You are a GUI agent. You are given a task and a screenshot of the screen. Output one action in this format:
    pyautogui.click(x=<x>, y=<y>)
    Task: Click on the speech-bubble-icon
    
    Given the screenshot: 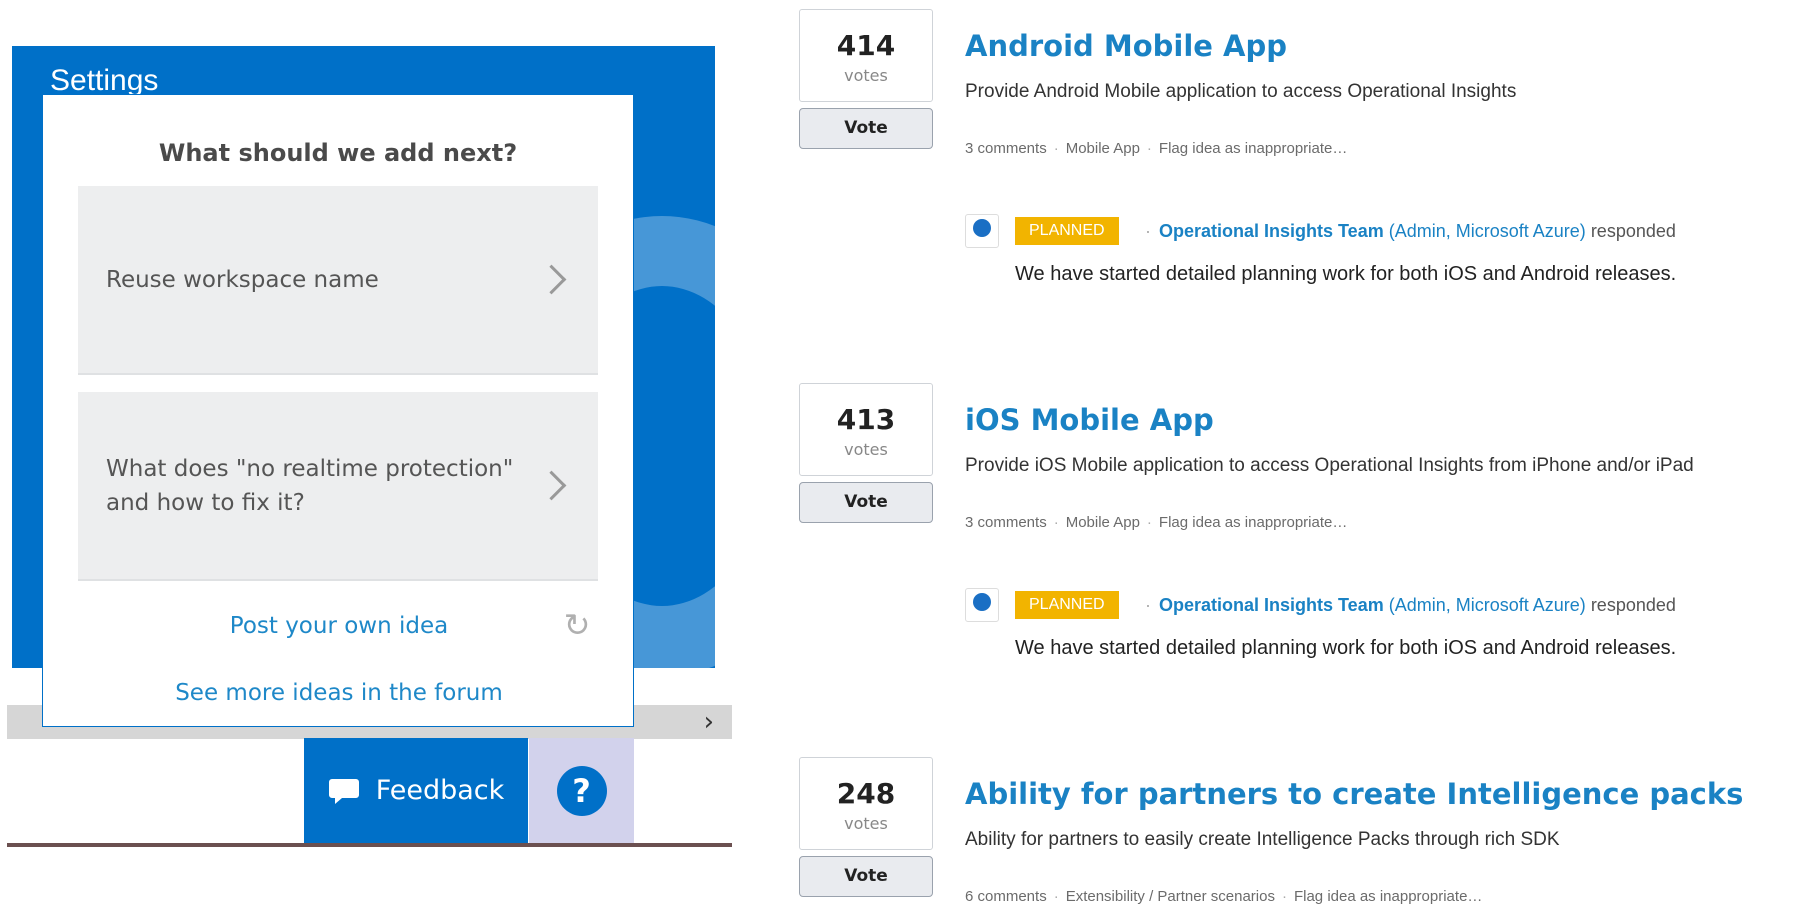 What is the action you would take?
    pyautogui.click(x=343, y=791)
    